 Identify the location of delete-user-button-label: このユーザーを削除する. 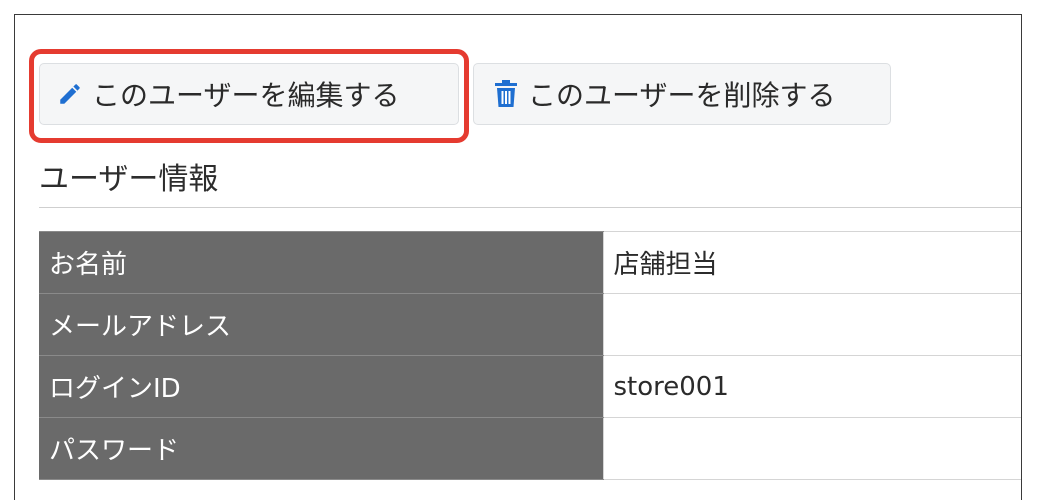
(682, 95).